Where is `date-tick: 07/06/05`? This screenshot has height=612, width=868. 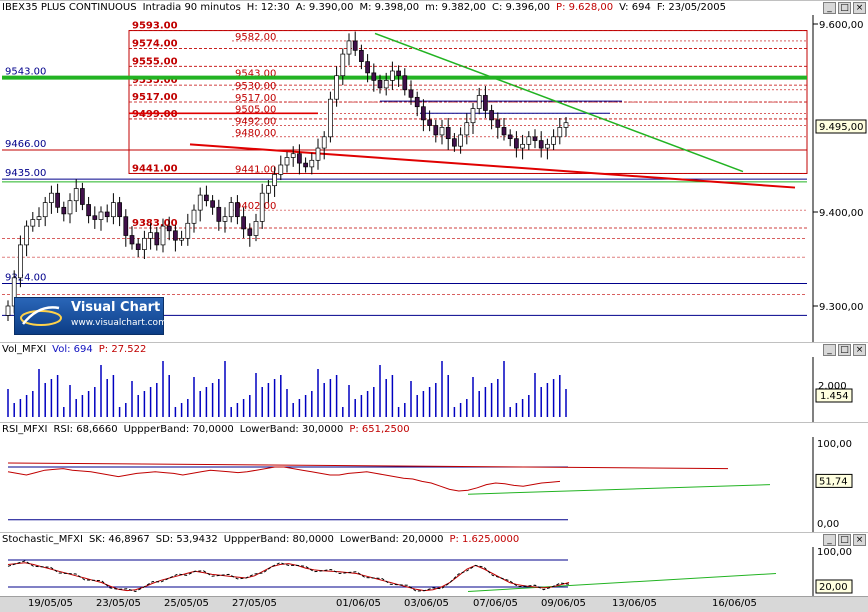
date-tick: 07/06/05 is located at coordinates (495, 603).